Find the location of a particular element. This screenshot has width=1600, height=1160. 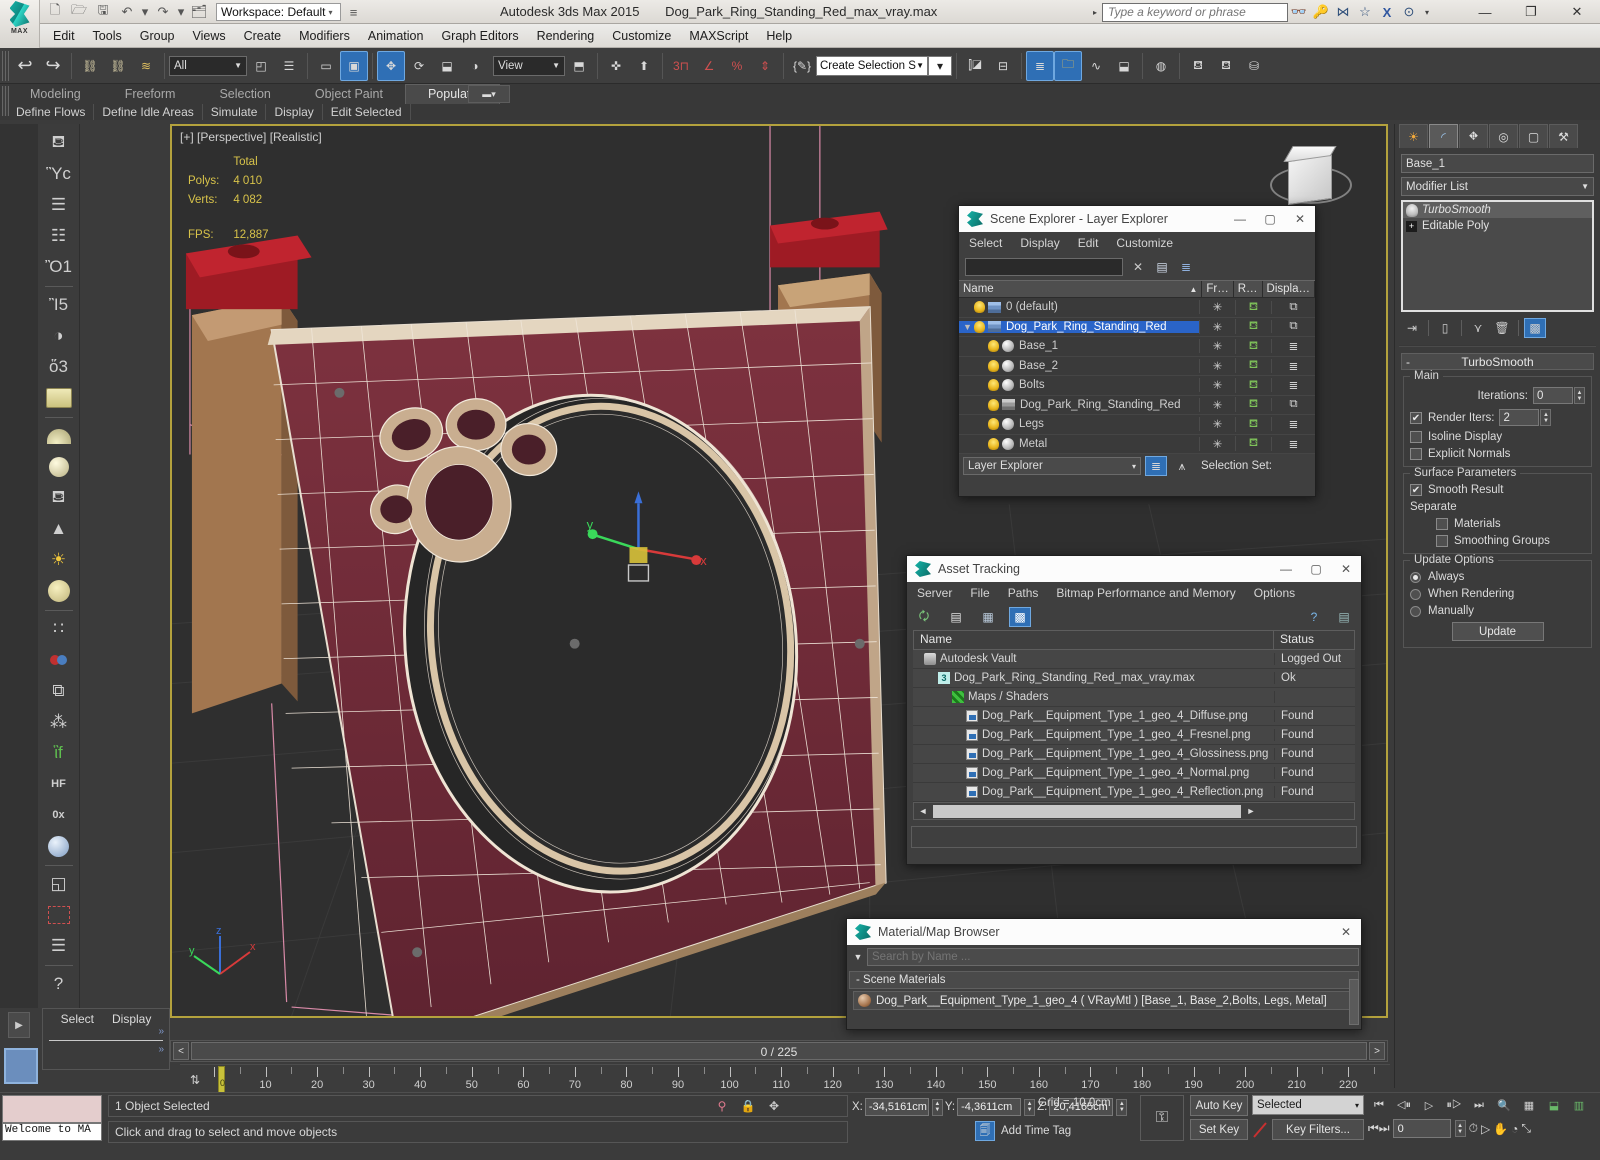

redo-icon: ↪ is located at coordinates (53, 66).